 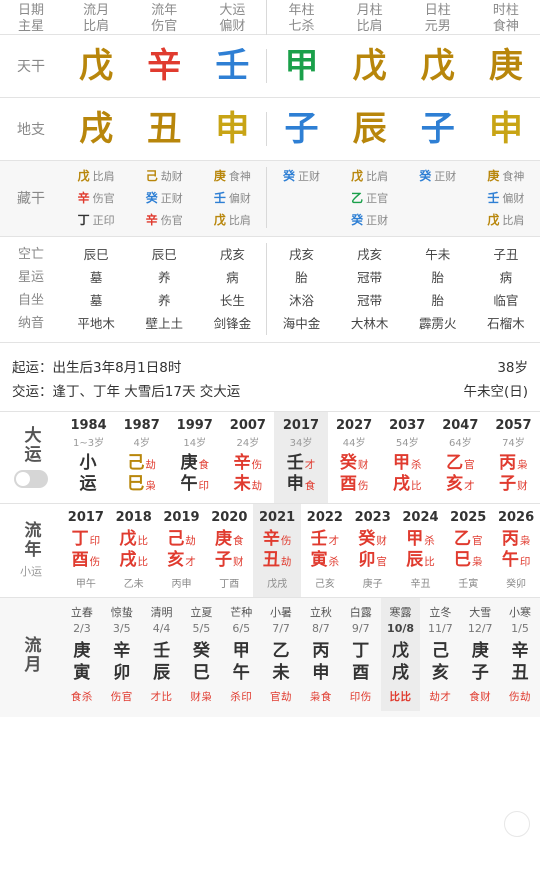 I want to click on liuyue-cell: 立夏 5/5 癸 巳 财枭, so click(x=201, y=654).